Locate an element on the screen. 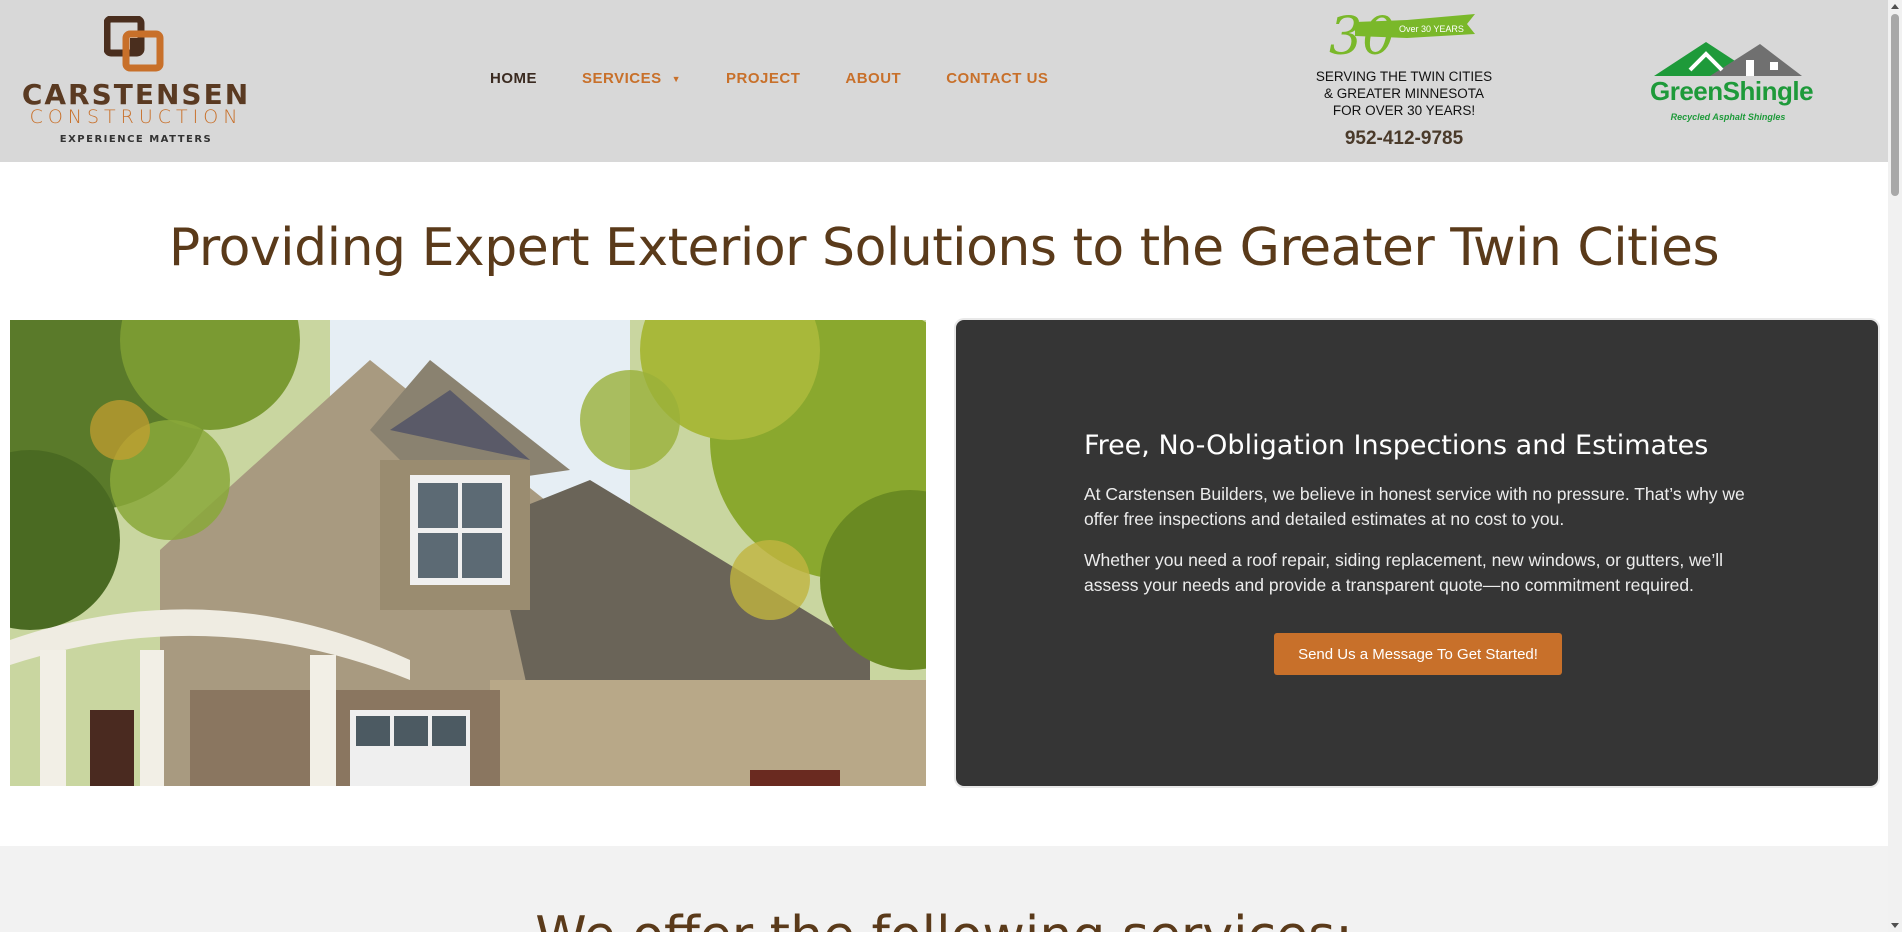 The height and width of the screenshot is (932, 1902). thirty-years-badge-icon: 30 Over 30 YEARS is located at coordinates (1402, 37).